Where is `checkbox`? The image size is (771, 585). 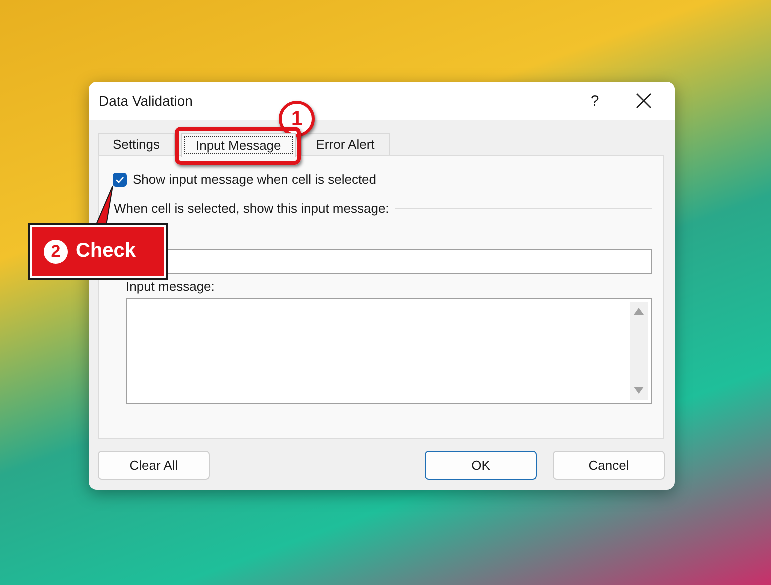 checkbox is located at coordinates (120, 179).